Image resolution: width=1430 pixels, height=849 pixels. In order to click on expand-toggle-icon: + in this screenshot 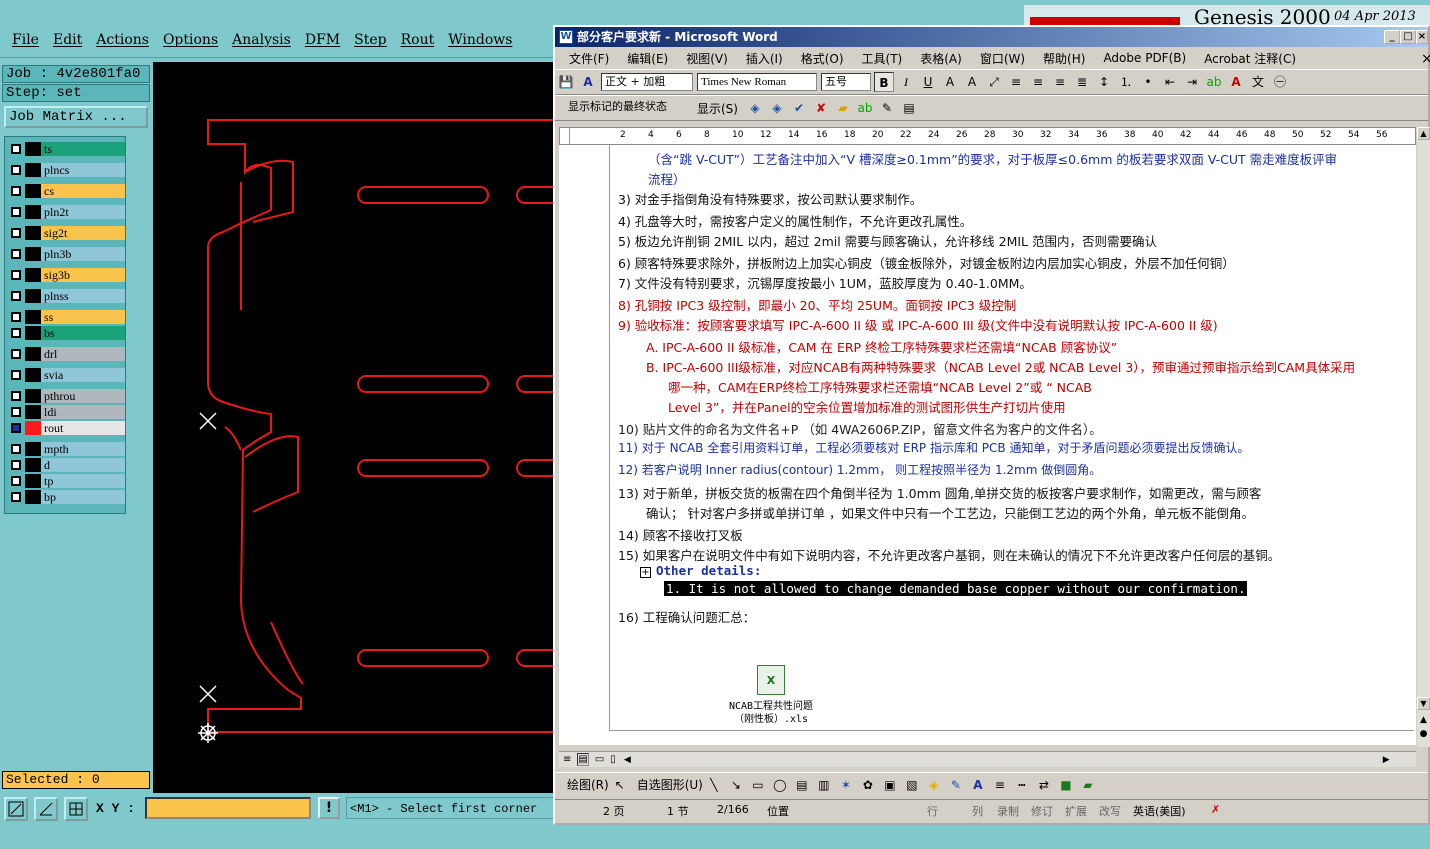, I will do `click(645, 572)`.